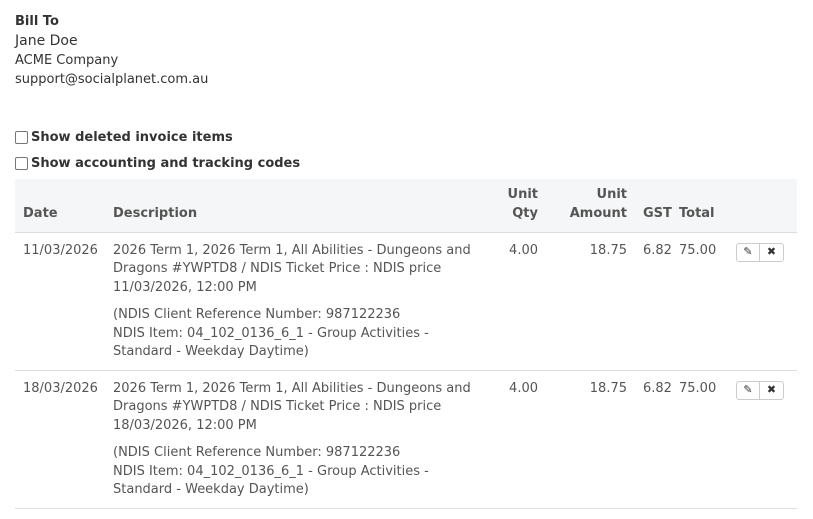 The height and width of the screenshot is (519, 813). I want to click on show-deleted-option: Show deleted invoice items, so click(124, 137).